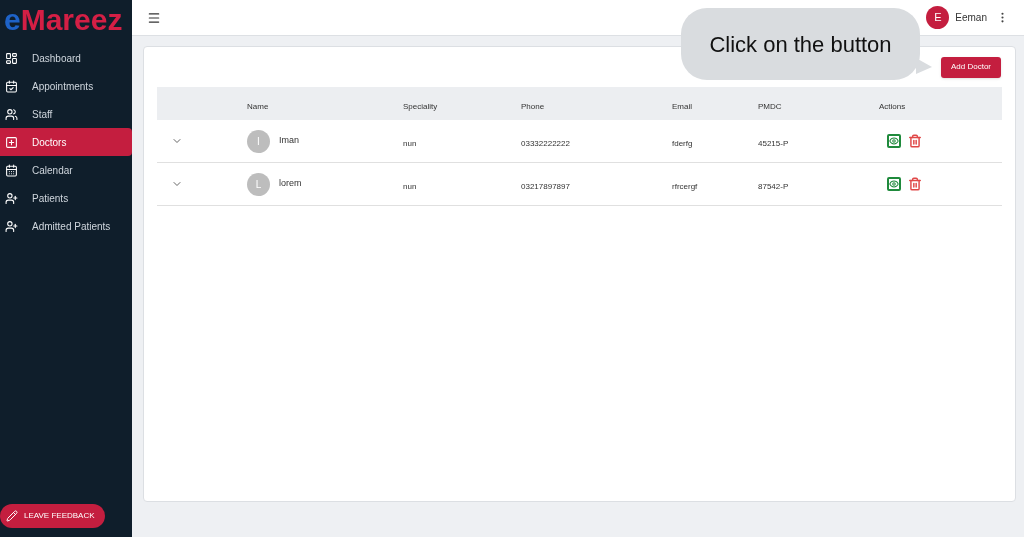 The height and width of the screenshot is (537, 1024). What do you see at coordinates (258, 141) in the screenshot?
I see `avatar: I` at bounding box center [258, 141].